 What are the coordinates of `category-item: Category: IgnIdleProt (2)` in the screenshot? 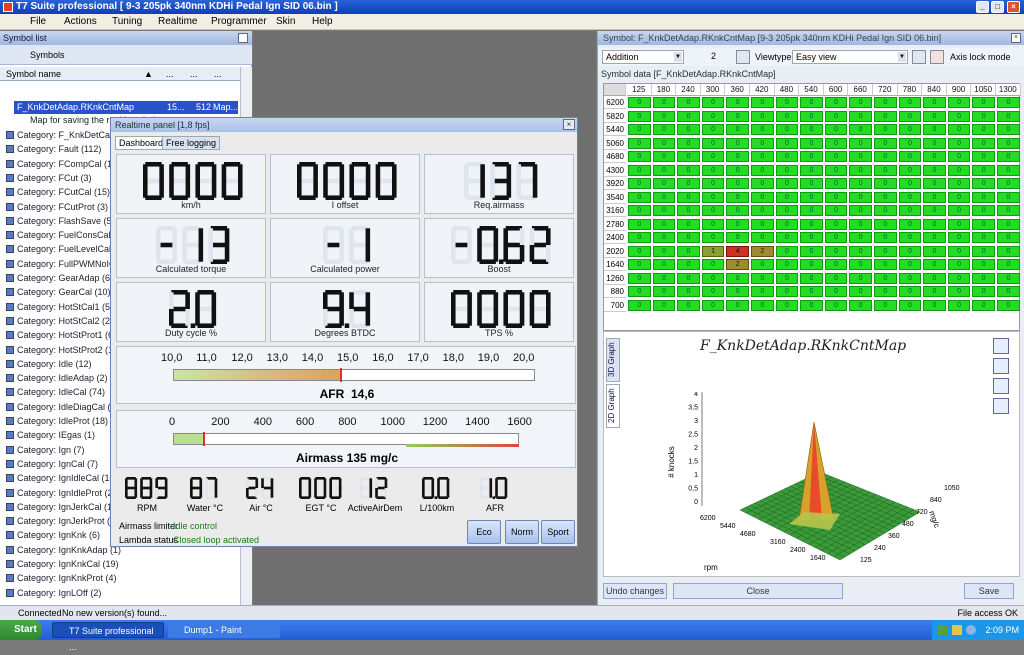 It's located at (61, 493).